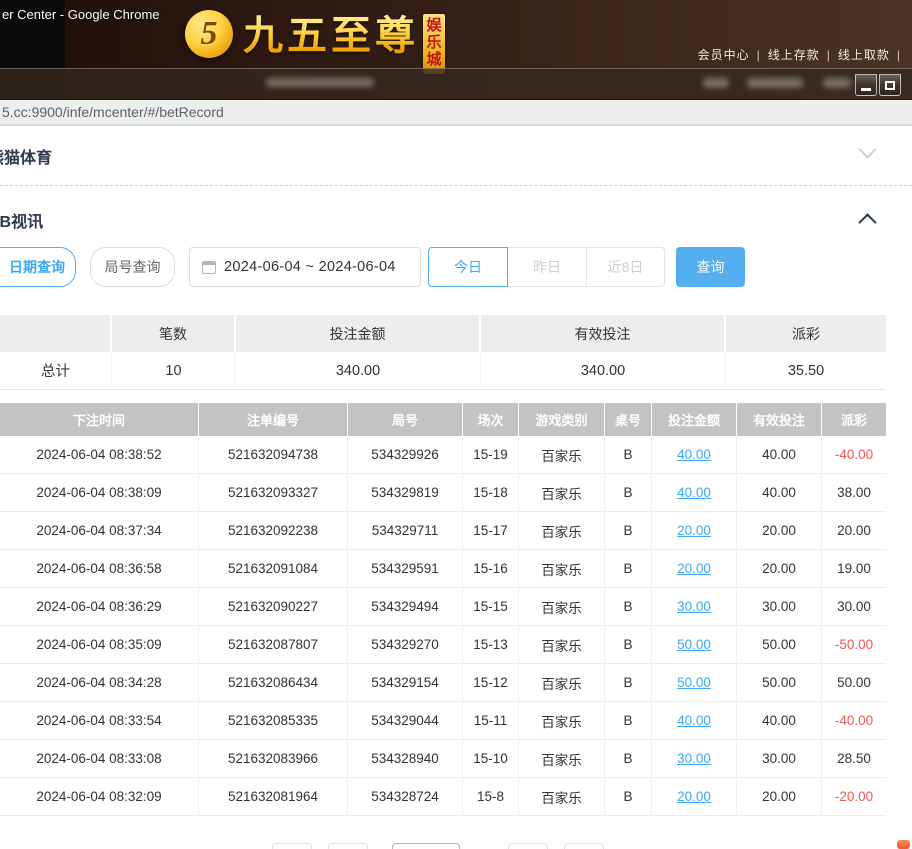 The height and width of the screenshot is (849, 912). What do you see at coordinates (81, 14) in the screenshot?
I see `window-title: er Center - Google Chrome` at bounding box center [81, 14].